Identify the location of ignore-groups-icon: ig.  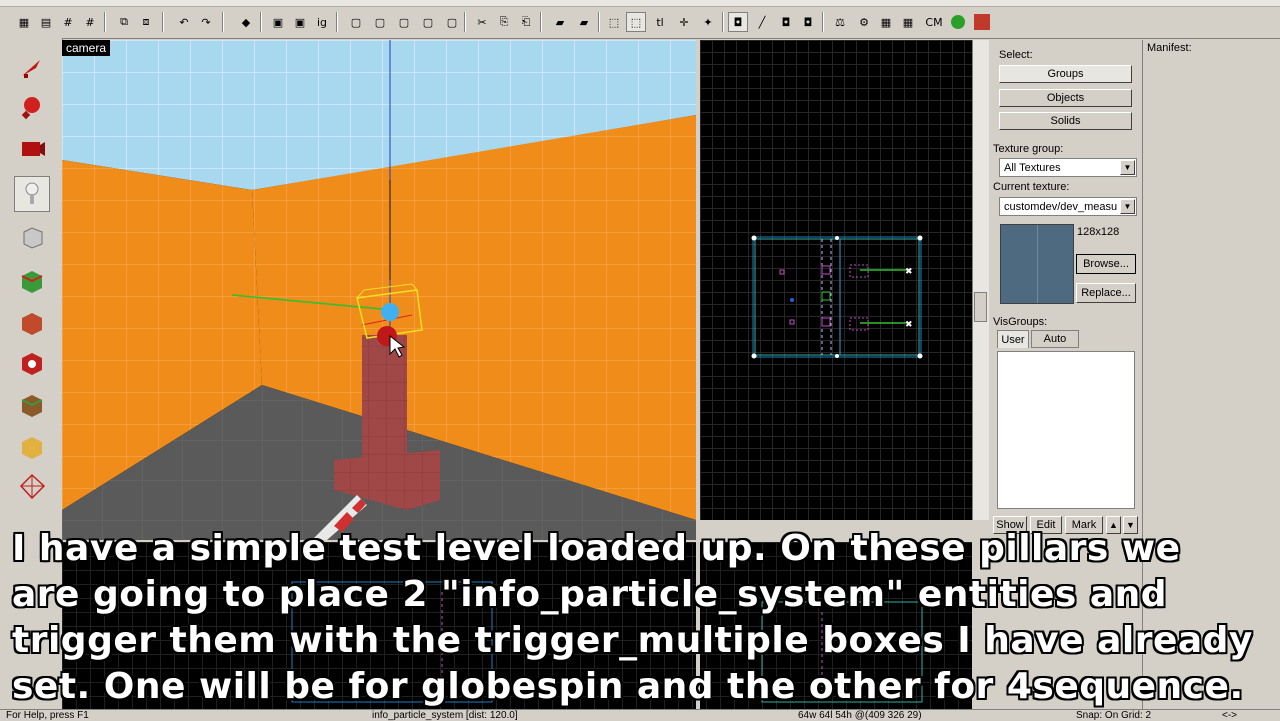
(322, 22).